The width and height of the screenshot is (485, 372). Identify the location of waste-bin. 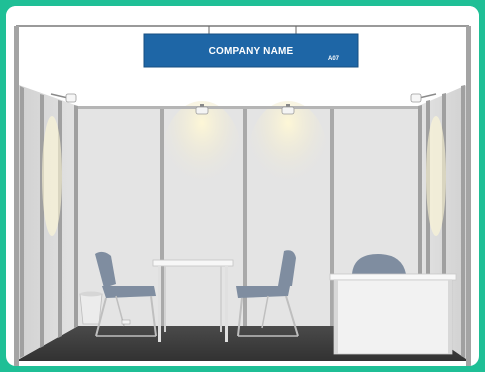
(91, 308).